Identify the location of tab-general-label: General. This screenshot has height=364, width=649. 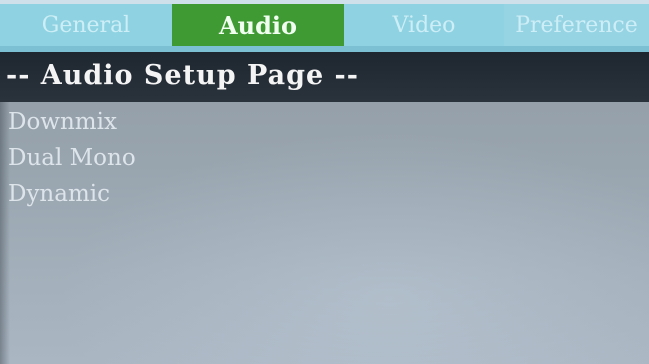
(86, 25).